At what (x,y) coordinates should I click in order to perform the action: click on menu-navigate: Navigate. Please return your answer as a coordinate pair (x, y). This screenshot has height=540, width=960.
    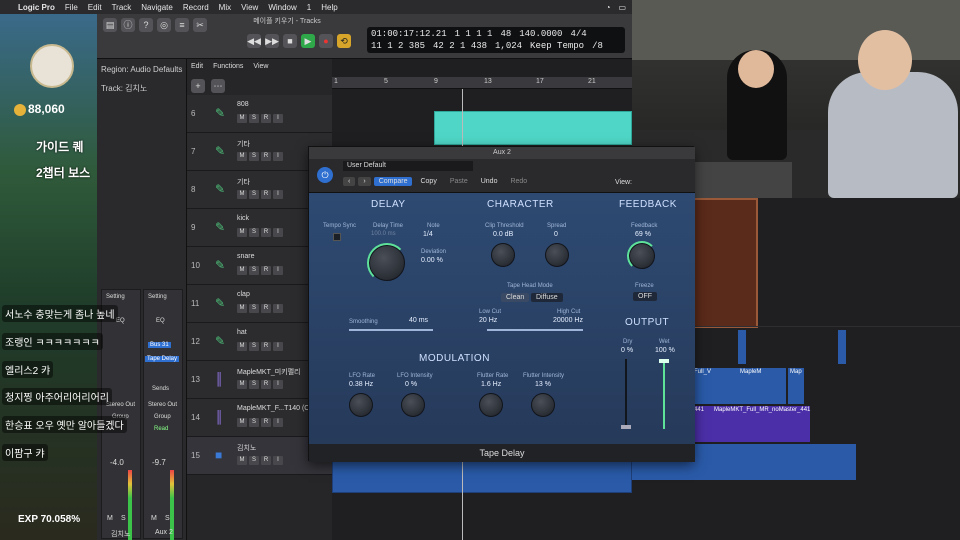
    Looking at the image, I should click on (157, 7).